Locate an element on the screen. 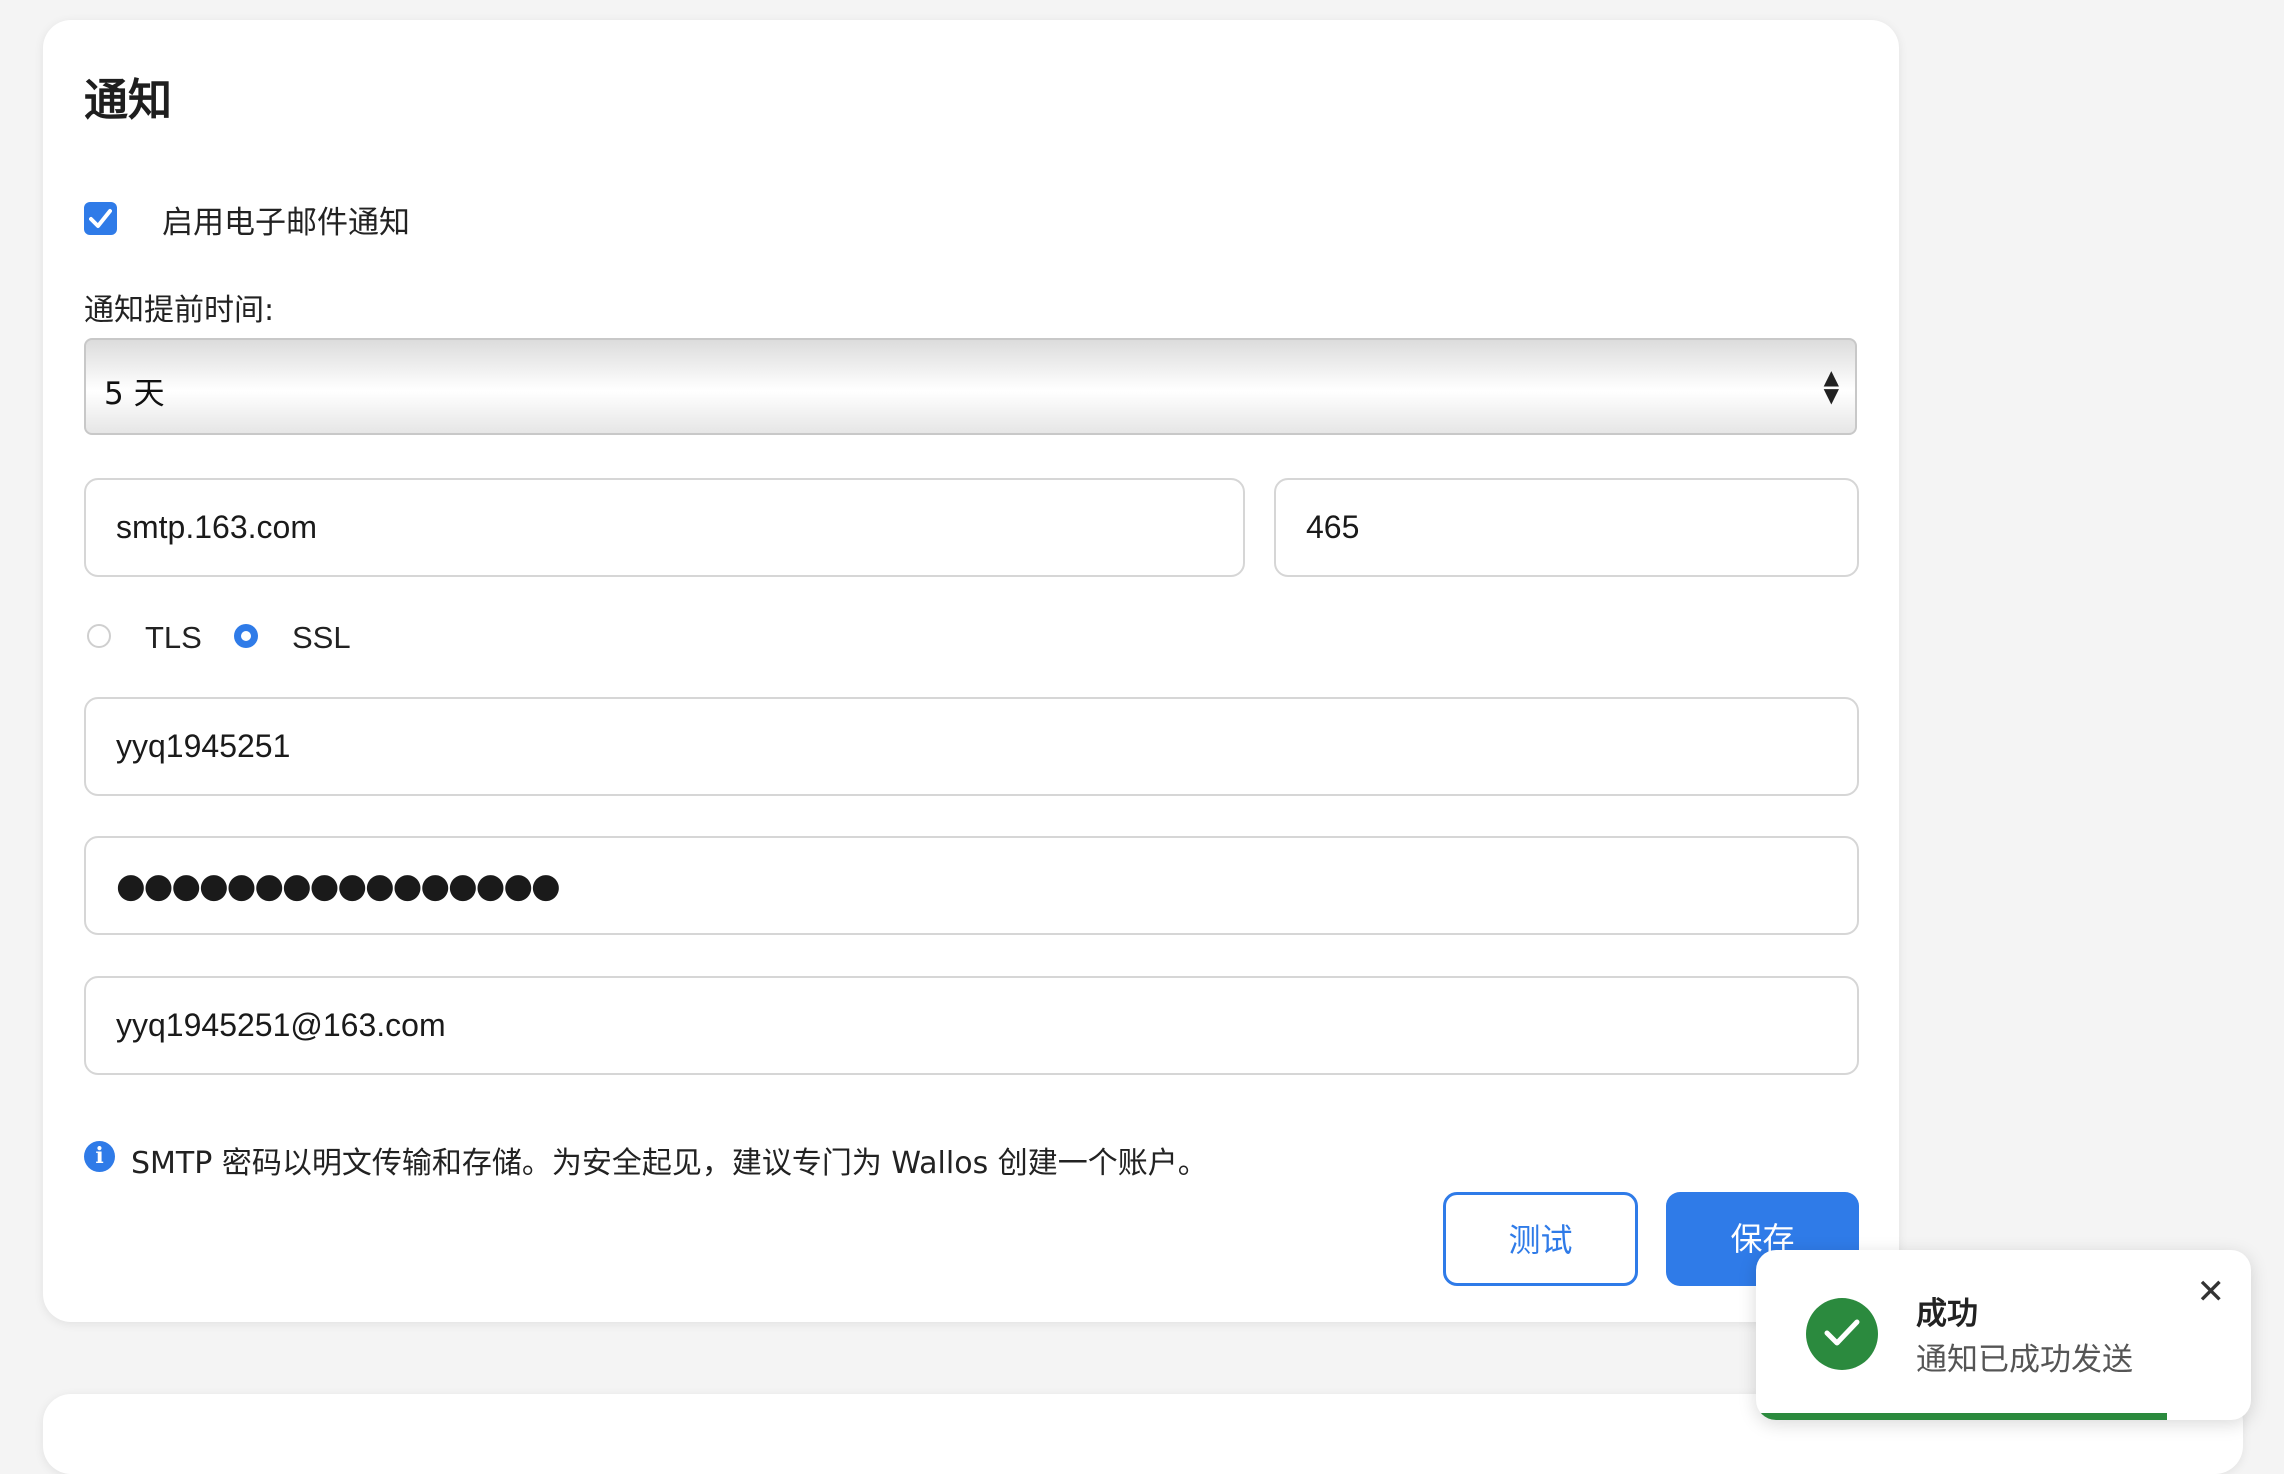 Image resolution: width=2284 pixels, height=1474 pixels. smtp-password-field: ●●●●●●●●●●●●●●●● is located at coordinates (971, 885).